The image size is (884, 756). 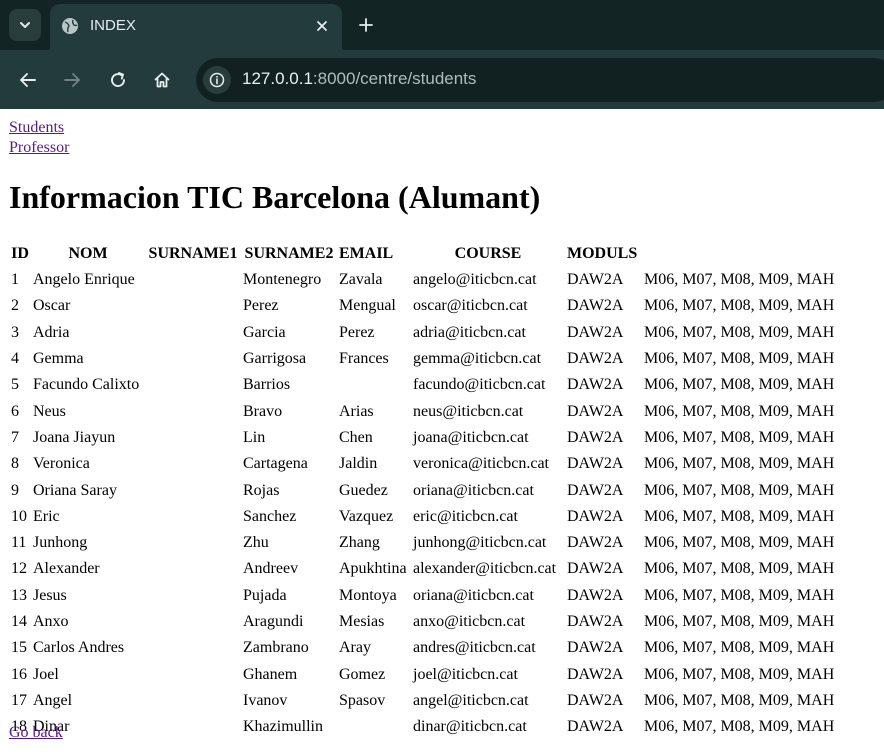 What do you see at coordinates (46, 674) in the screenshot?
I see `cell-nom: Joel` at bounding box center [46, 674].